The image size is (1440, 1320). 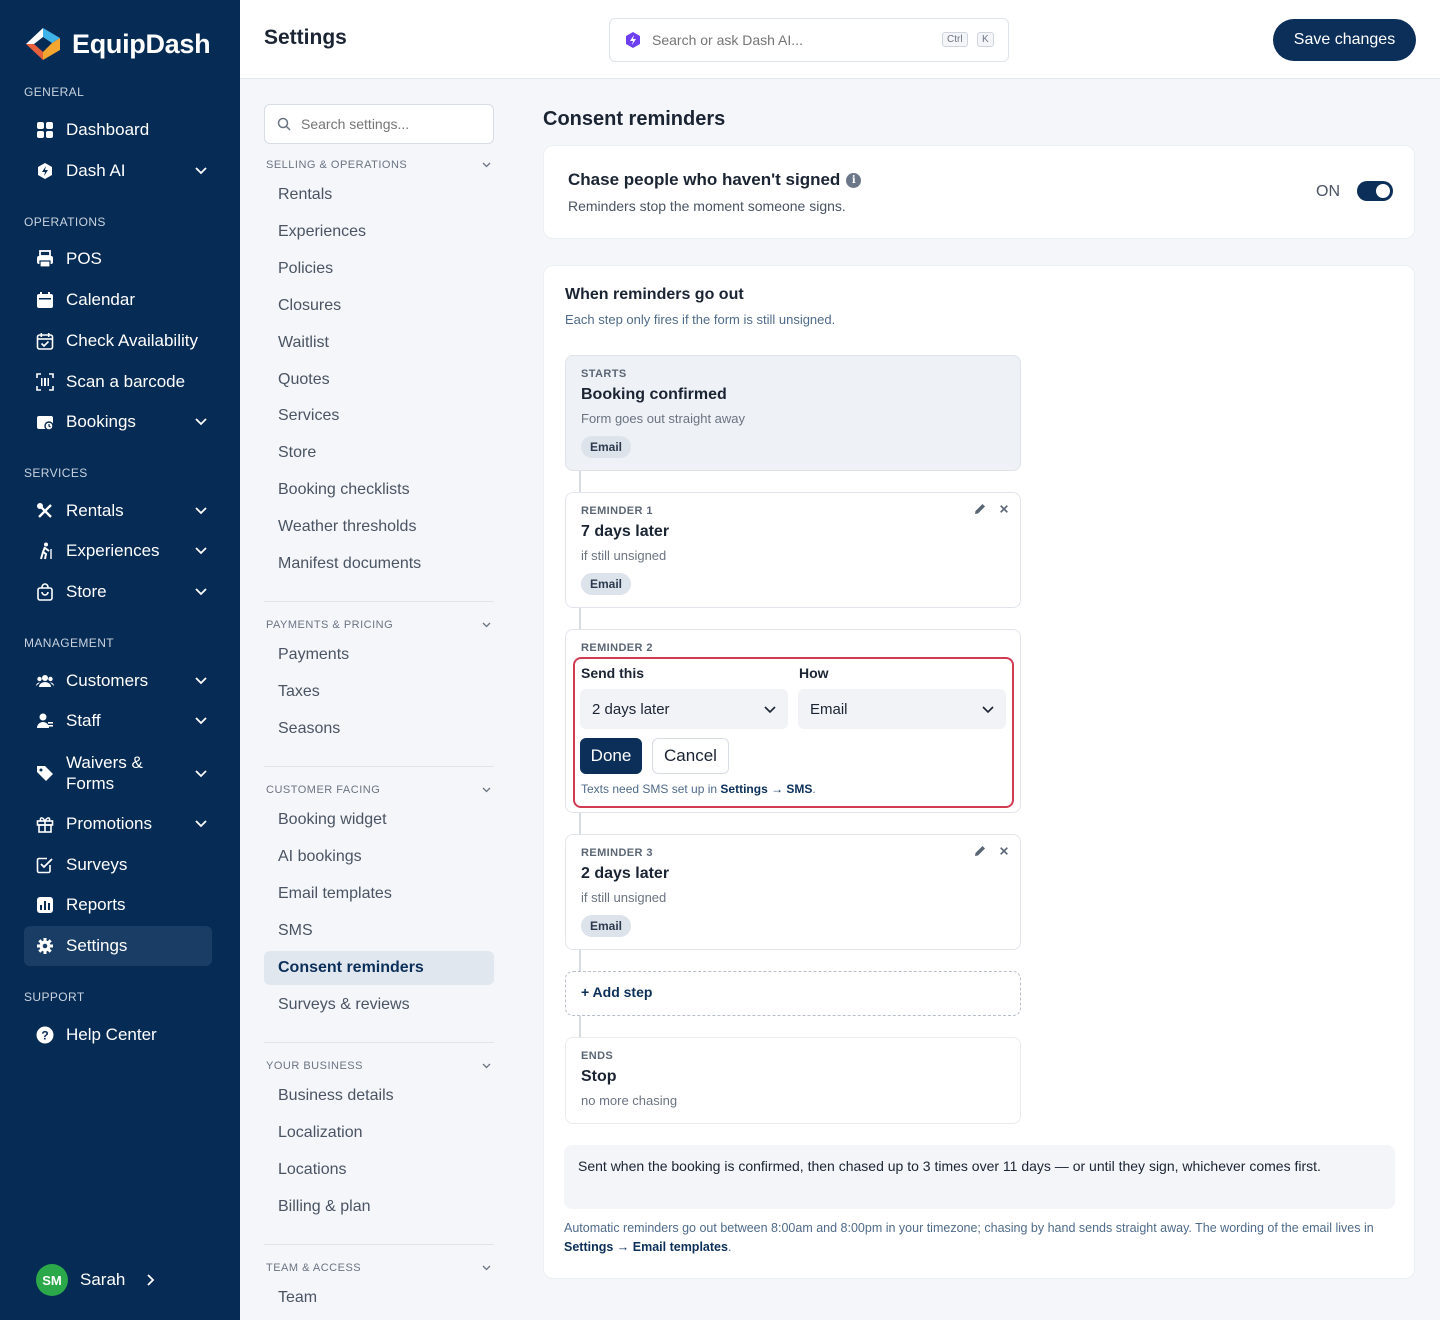 I want to click on nav-item-staff: Staff, so click(x=118, y=721).